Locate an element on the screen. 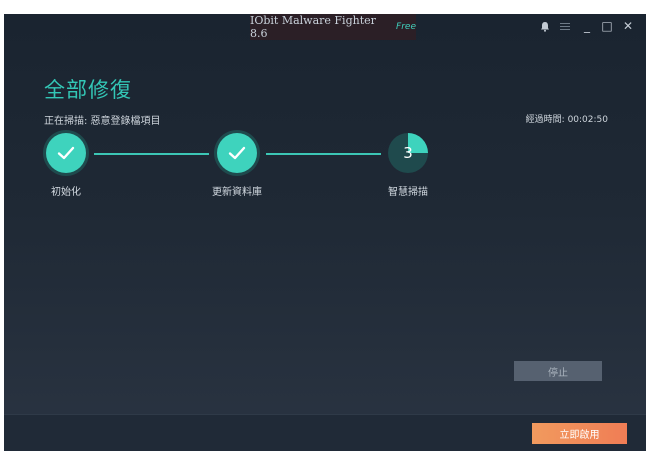 The width and height of the screenshot is (653, 459). maximize-button: □ is located at coordinates (607, 26).